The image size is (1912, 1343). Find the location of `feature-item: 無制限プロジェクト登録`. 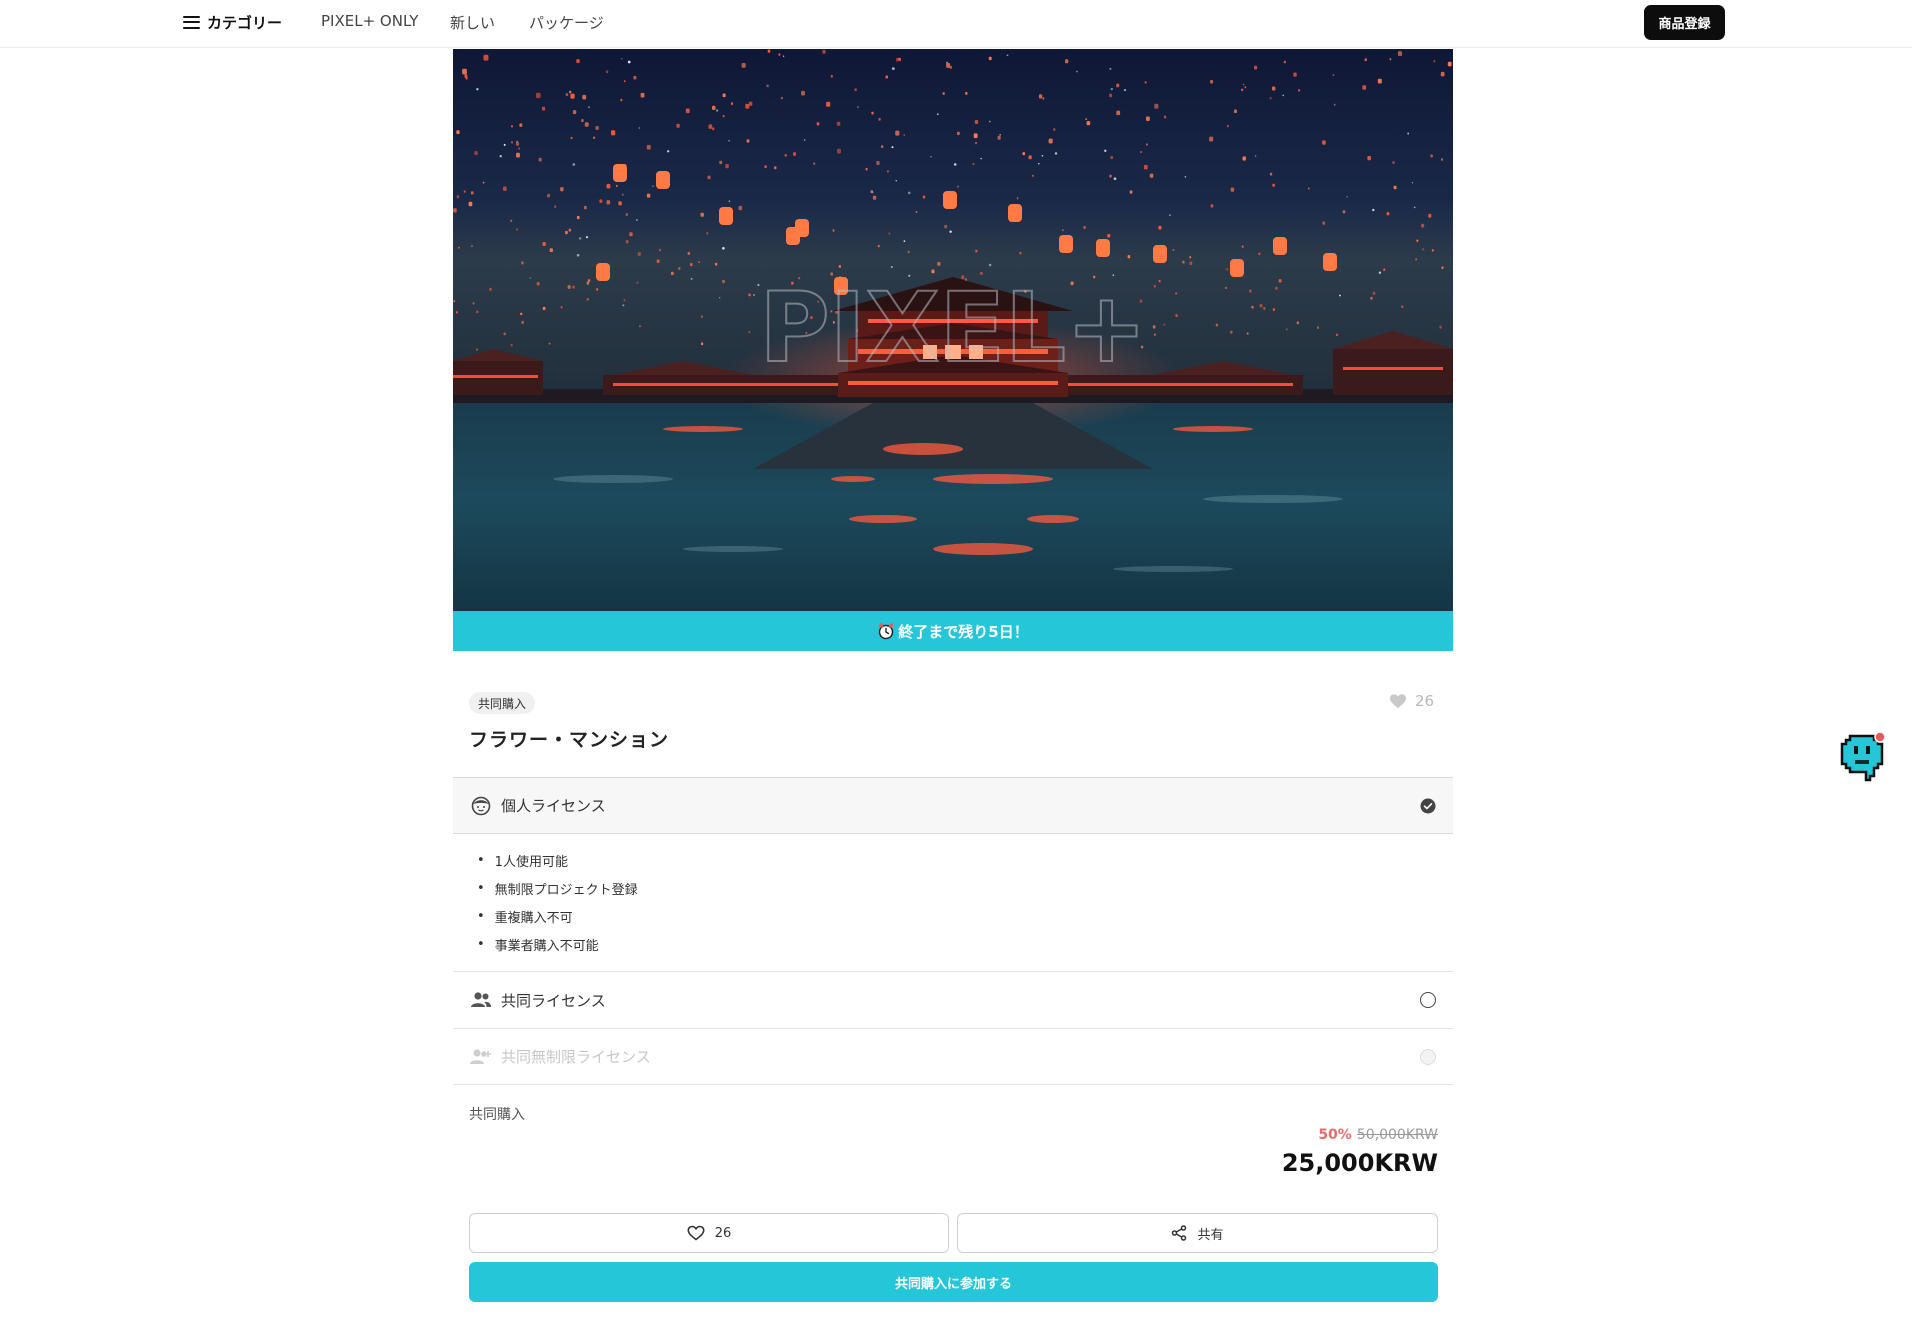

feature-item: 無制限プロジェクト登録 is located at coordinates (557, 888).